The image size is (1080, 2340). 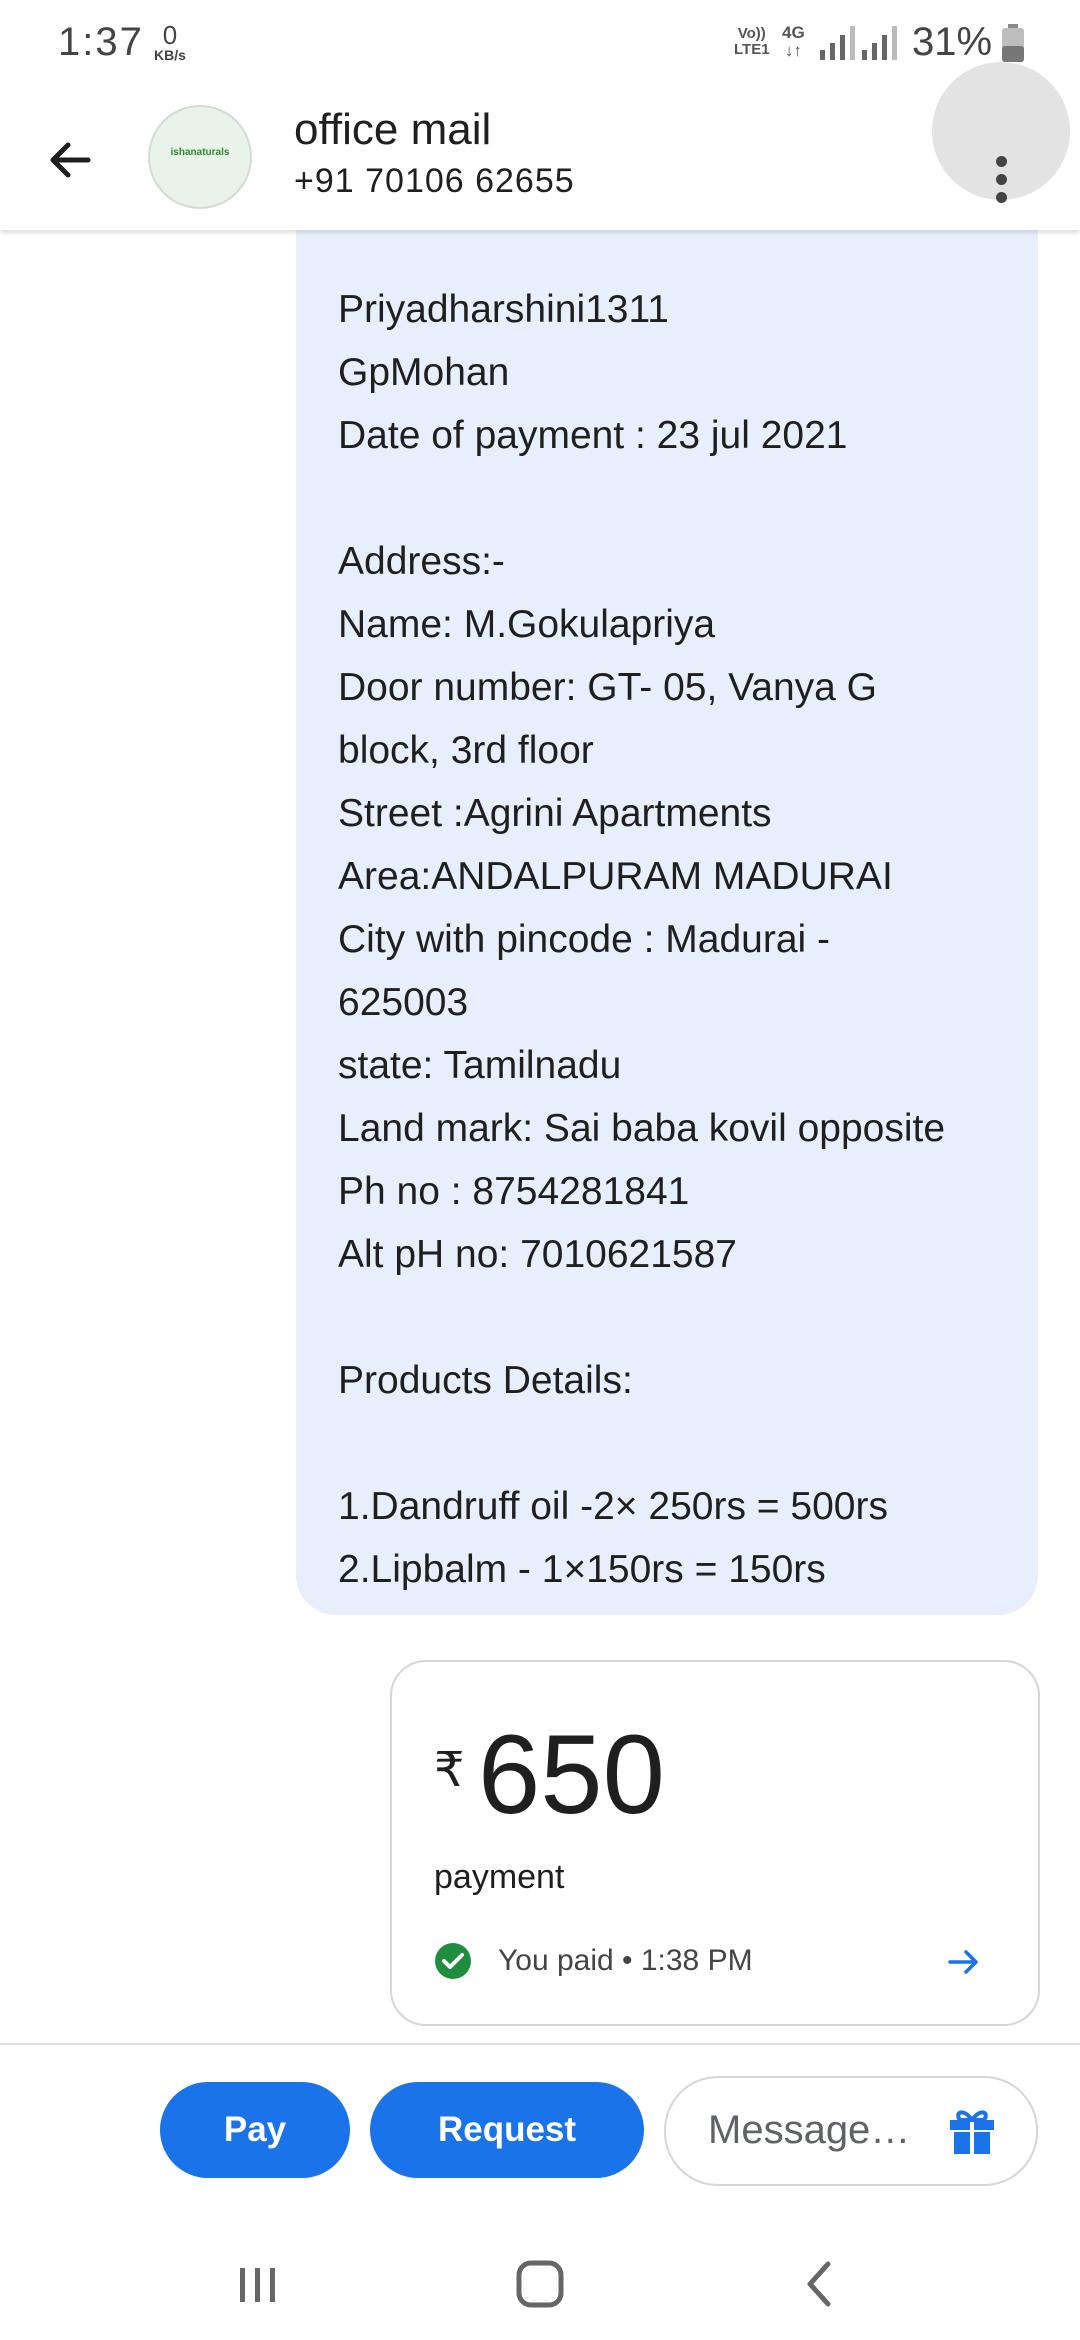 What do you see at coordinates (480, 1065) in the screenshot?
I see `message-line: state: Tamilnadu` at bounding box center [480, 1065].